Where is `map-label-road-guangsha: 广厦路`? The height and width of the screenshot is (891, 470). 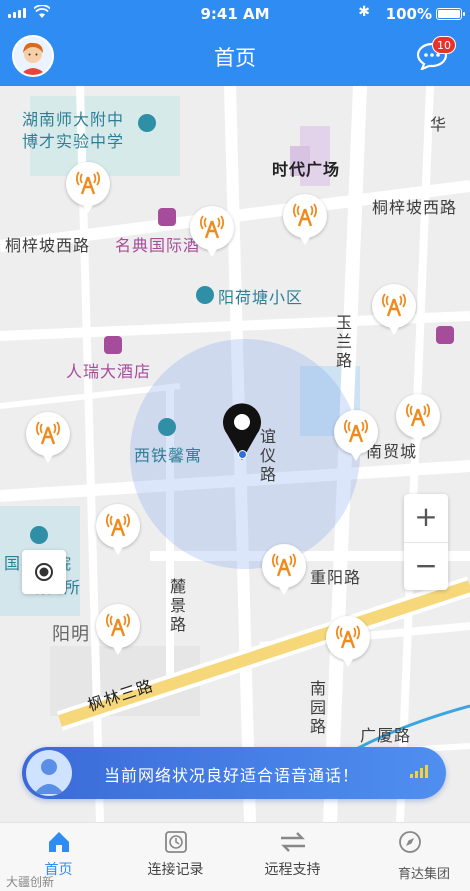 map-label-road-guangsha: 广厦路 is located at coordinates (386, 735).